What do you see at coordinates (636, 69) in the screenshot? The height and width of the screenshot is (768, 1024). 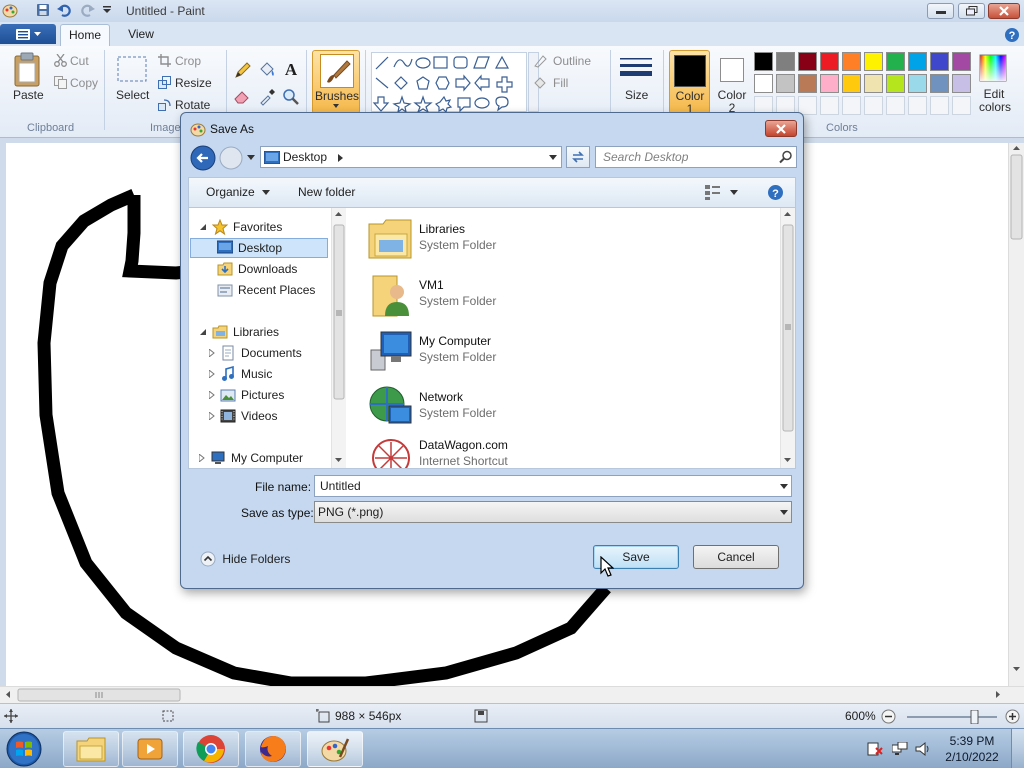 I see `size-icon` at bounding box center [636, 69].